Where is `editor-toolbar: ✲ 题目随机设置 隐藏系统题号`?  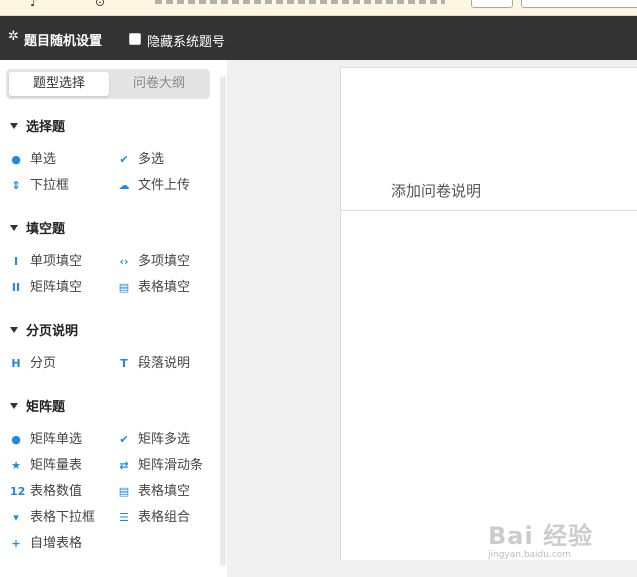 editor-toolbar: ✲ 题目随机设置 隐藏系统题号 is located at coordinates (318, 38).